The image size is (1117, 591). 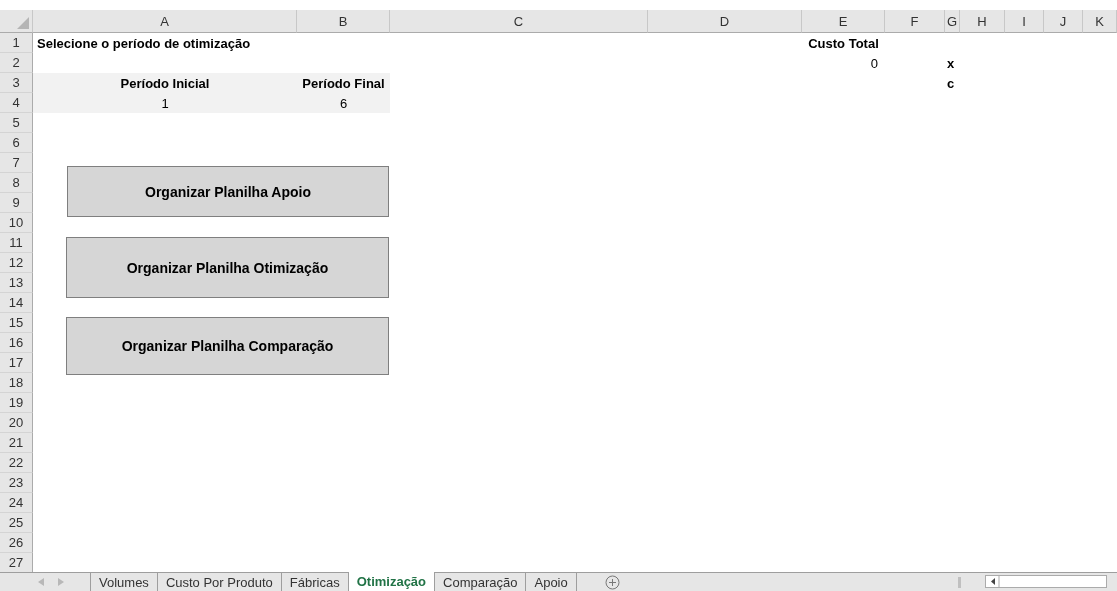 I want to click on row-header: 17, so click(x=16, y=363).